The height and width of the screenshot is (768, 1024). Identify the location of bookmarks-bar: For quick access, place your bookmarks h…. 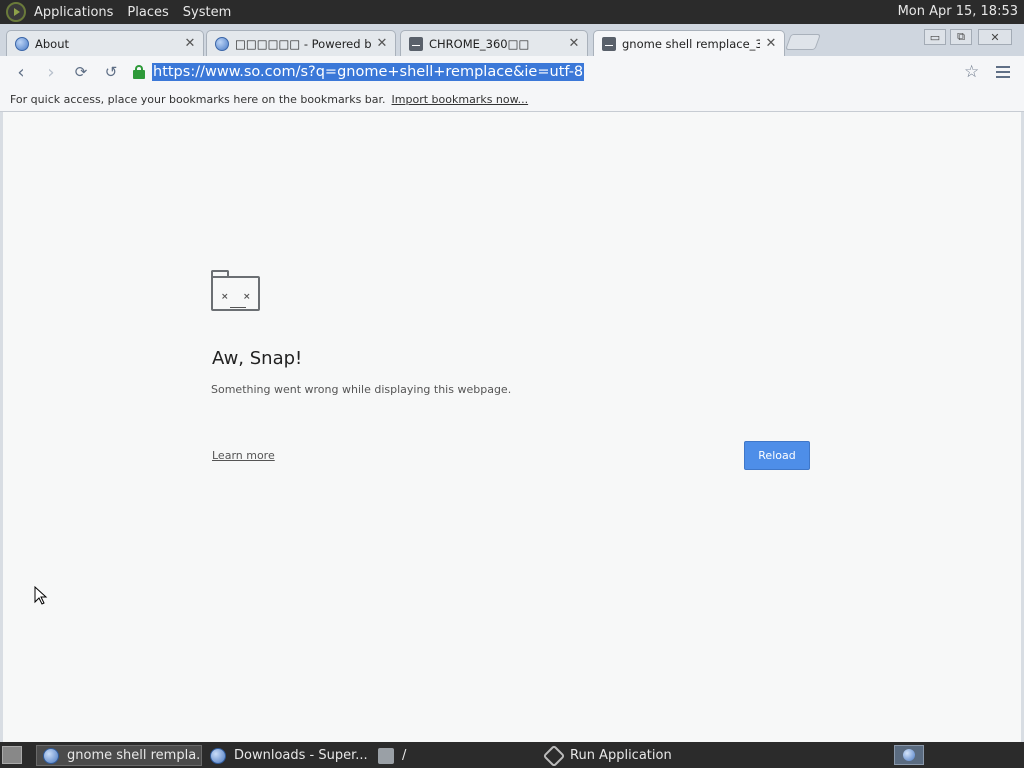
(512, 100).